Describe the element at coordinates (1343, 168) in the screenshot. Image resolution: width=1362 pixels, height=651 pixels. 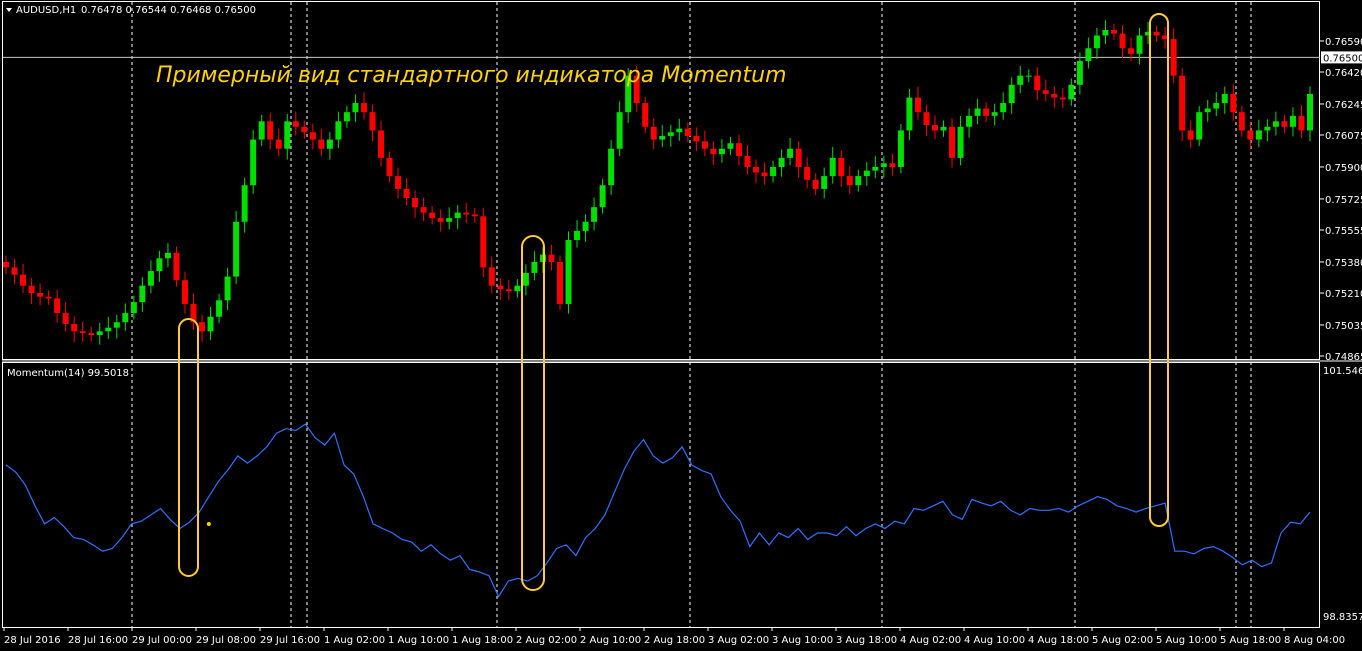
I see `price-tick-label: 0.75900` at that location.